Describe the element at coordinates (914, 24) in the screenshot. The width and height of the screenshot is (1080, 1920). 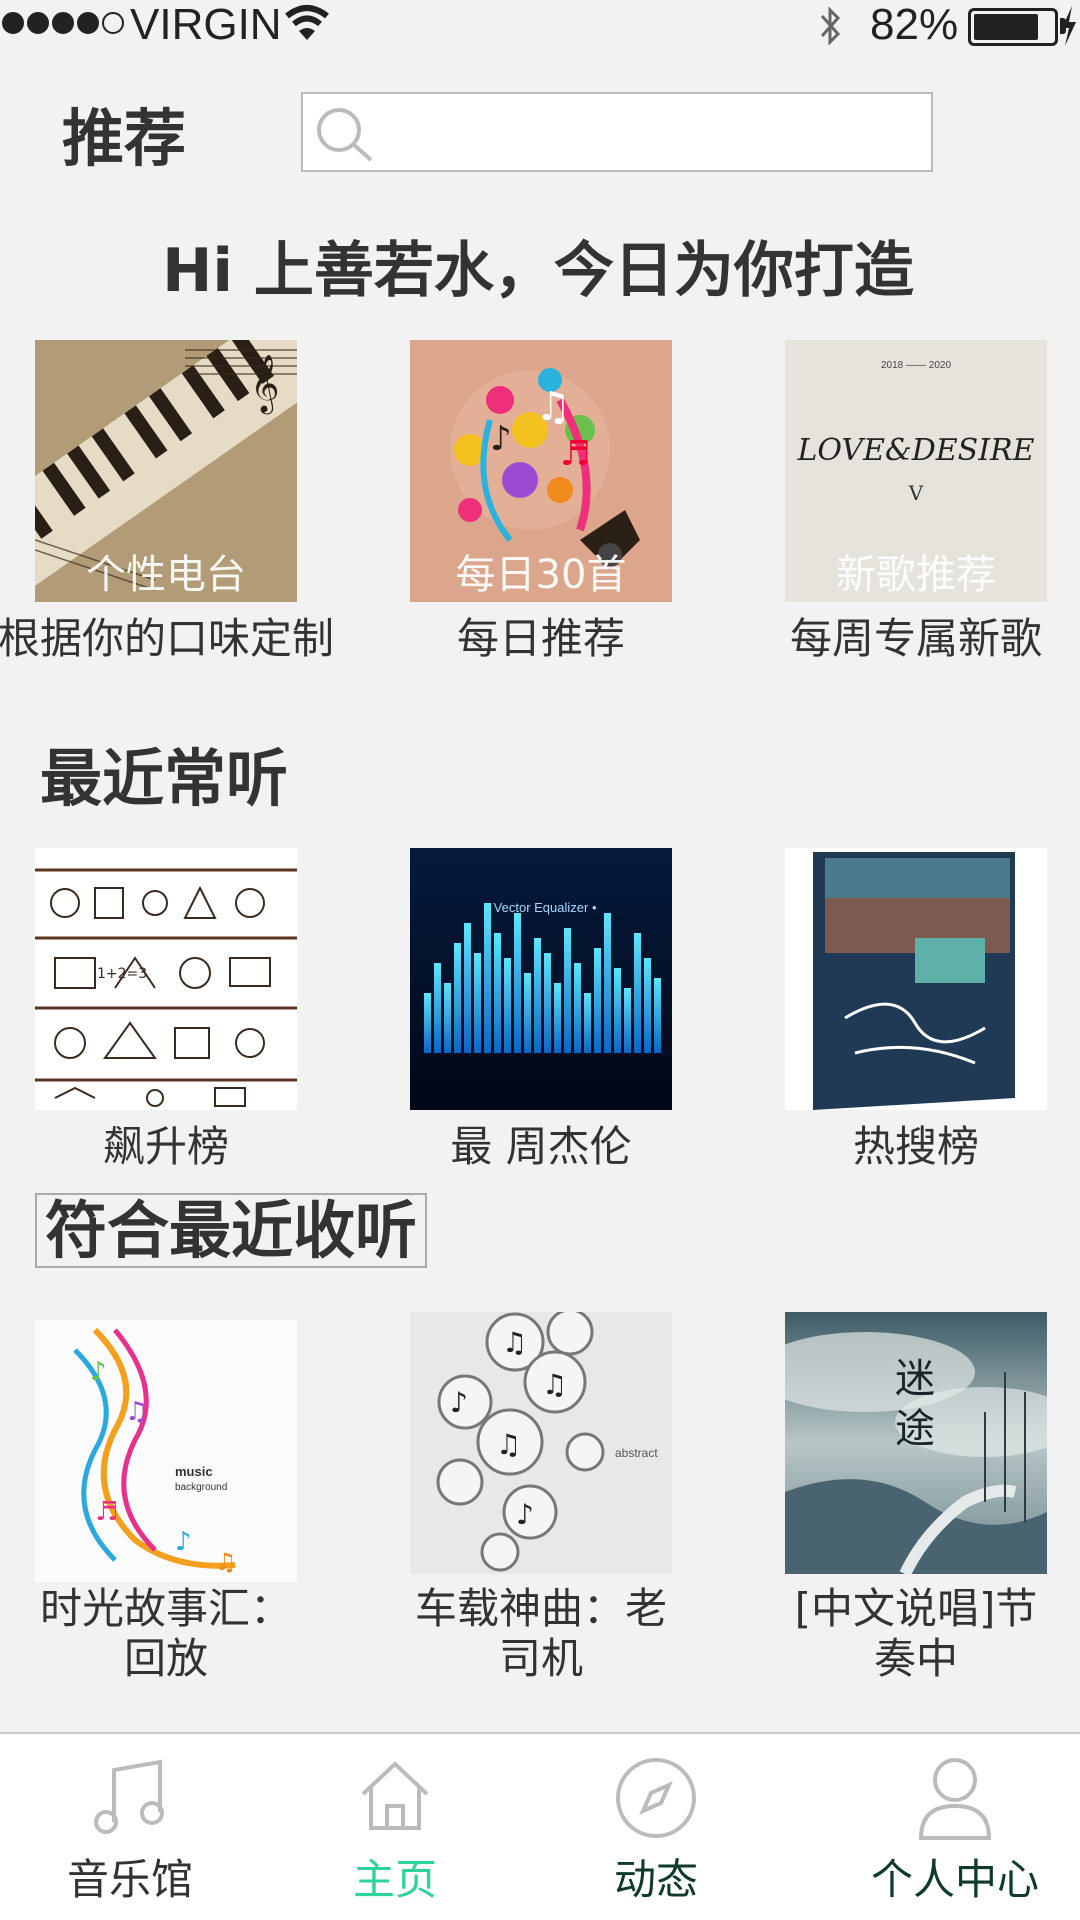
I see `battery-percentage: 82%` at that location.